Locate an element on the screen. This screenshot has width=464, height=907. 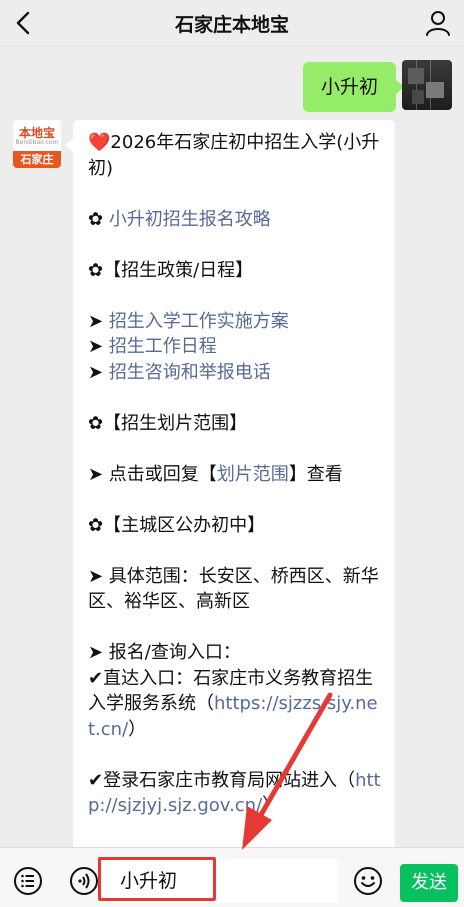
voice-icon is located at coordinates (84, 881).